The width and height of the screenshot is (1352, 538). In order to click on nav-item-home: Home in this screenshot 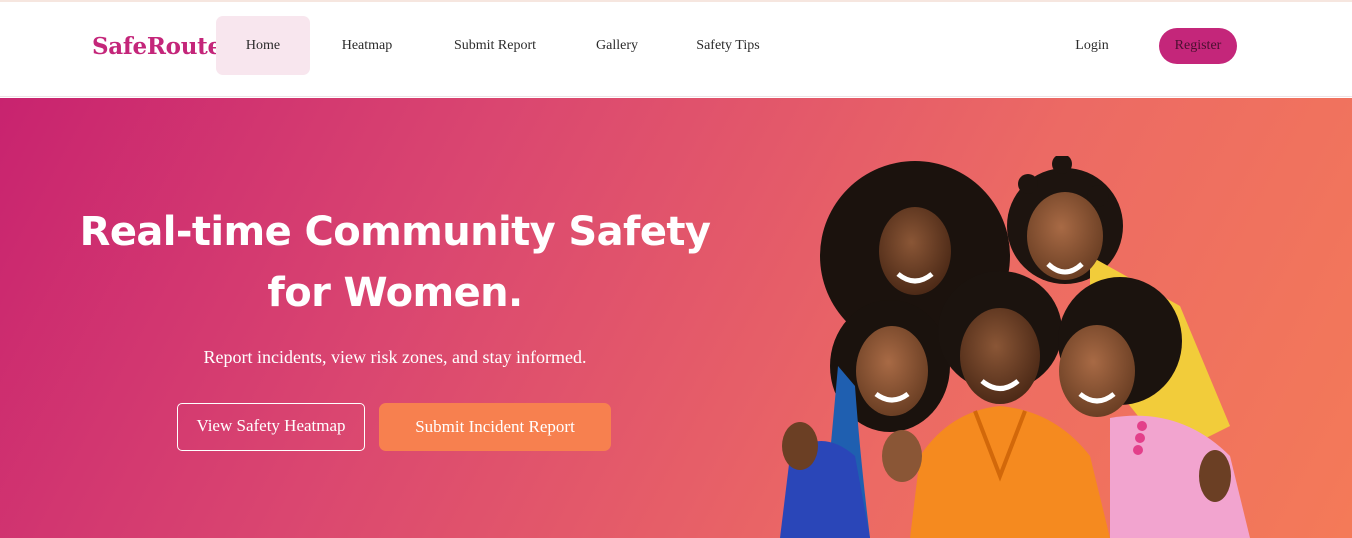, I will do `click(263, 45)`.